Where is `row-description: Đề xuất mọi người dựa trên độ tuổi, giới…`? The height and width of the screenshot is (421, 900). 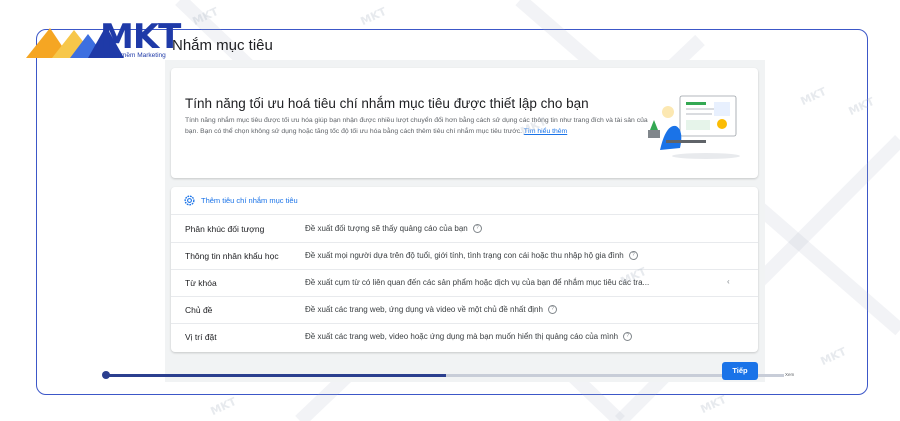
row-description: Đề xuất mọi người dựa trên độ tuổi, giới… is located at coordinates (471, 256).